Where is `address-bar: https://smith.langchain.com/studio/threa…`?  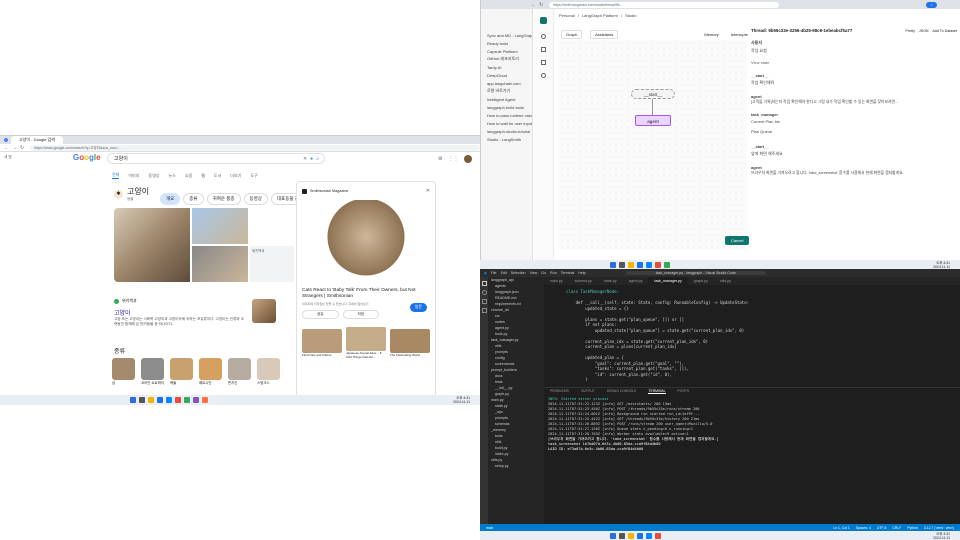
address-bar: https://smith.langchain.com/studio/threa… is located at coordinates (664, 4).